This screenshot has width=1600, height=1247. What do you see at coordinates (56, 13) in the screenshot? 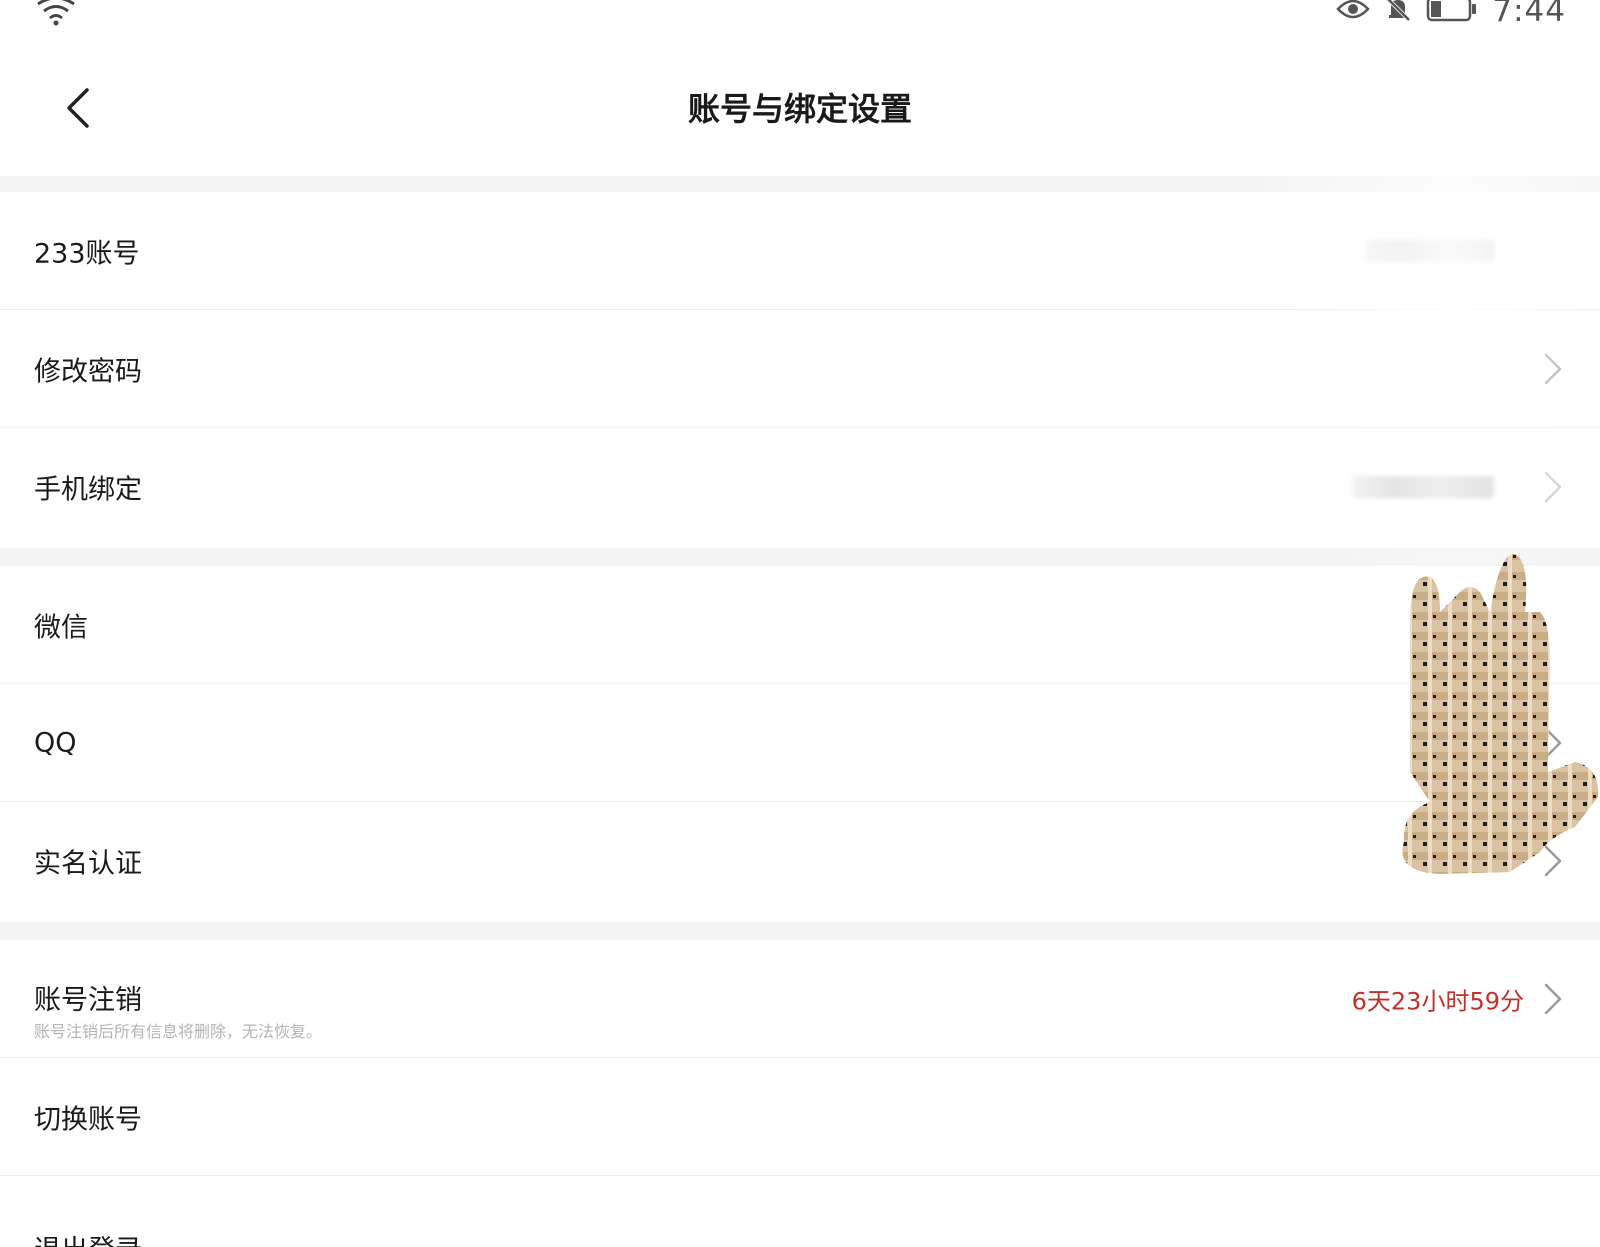
I see `wifi-icon` at bounding box center [56, 13].